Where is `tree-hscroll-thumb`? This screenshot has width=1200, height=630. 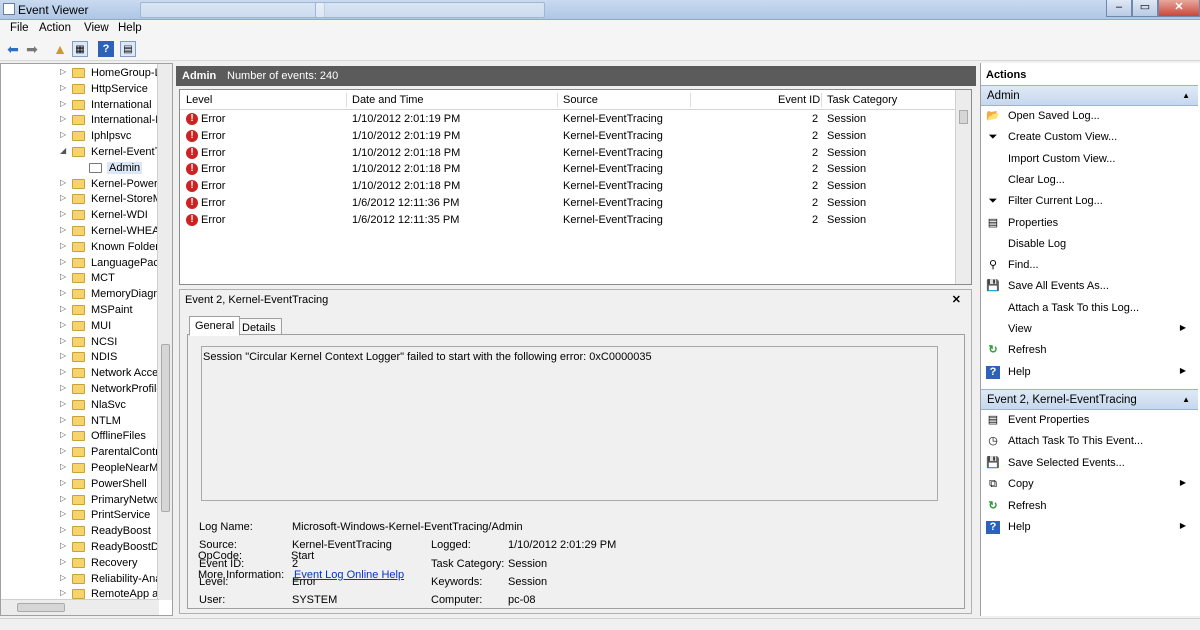 tree-hscroll-thumb is located at coordinates (41, 607).